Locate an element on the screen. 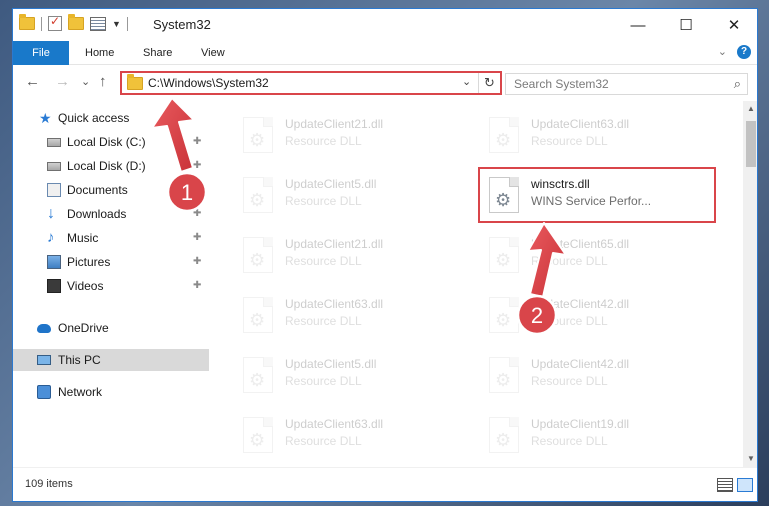  large-icons-view-icon is located at coordinates (745, 485).